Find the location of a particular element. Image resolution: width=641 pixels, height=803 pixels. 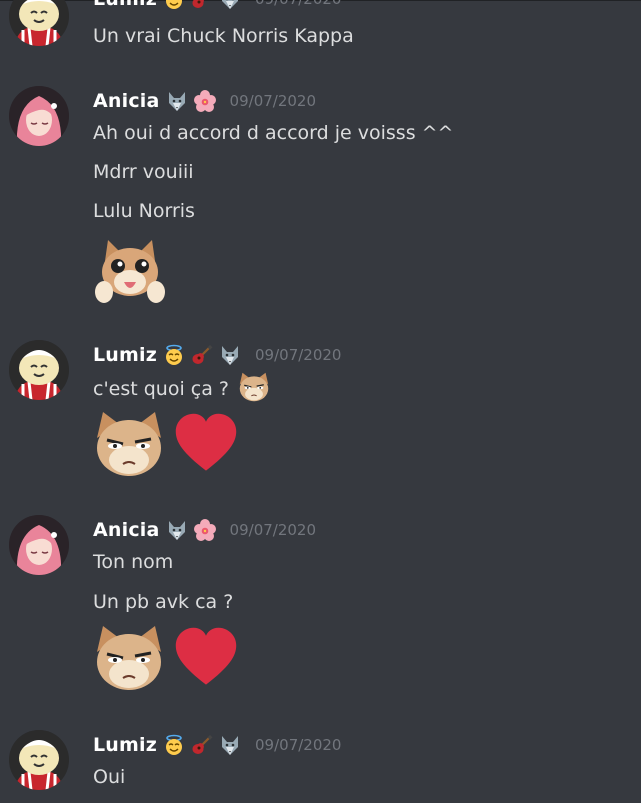

message-text: Ton nom is located at coordinates (133, 562).